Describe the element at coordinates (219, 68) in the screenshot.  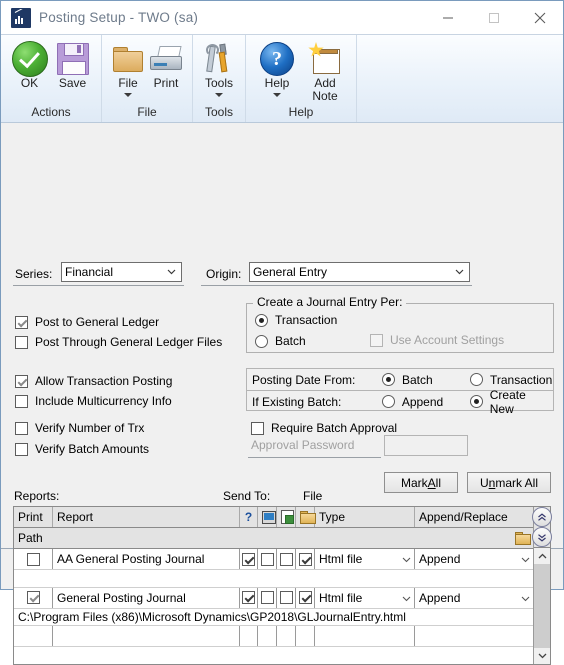
I see `ribbon-button-tools: Tools` at that location.